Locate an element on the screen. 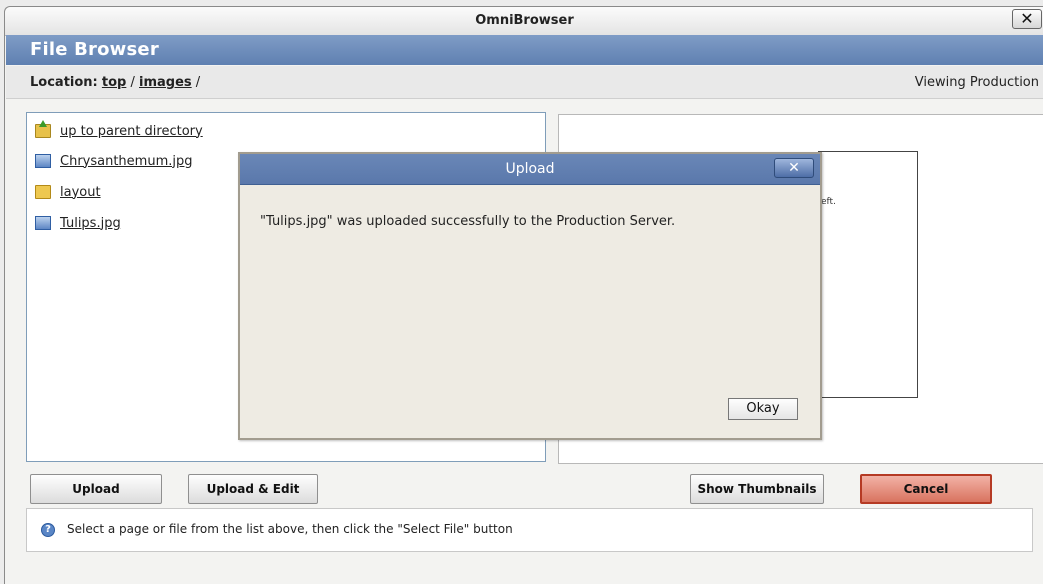  breadcrumb: Location: top / images / is located at coordinates (115, 82).